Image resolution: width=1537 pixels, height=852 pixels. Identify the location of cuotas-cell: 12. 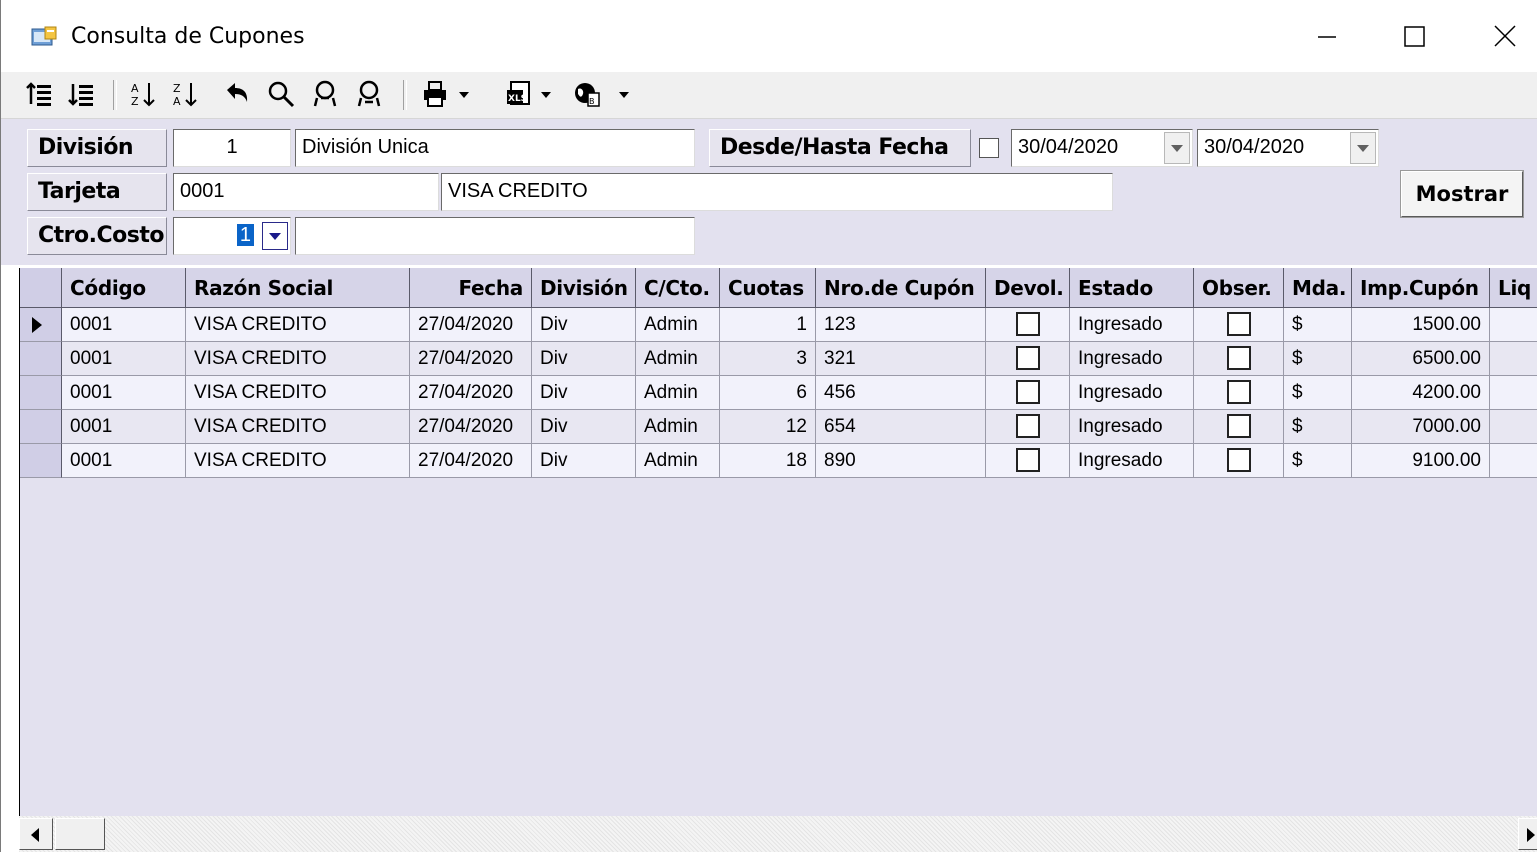
(768, 427).